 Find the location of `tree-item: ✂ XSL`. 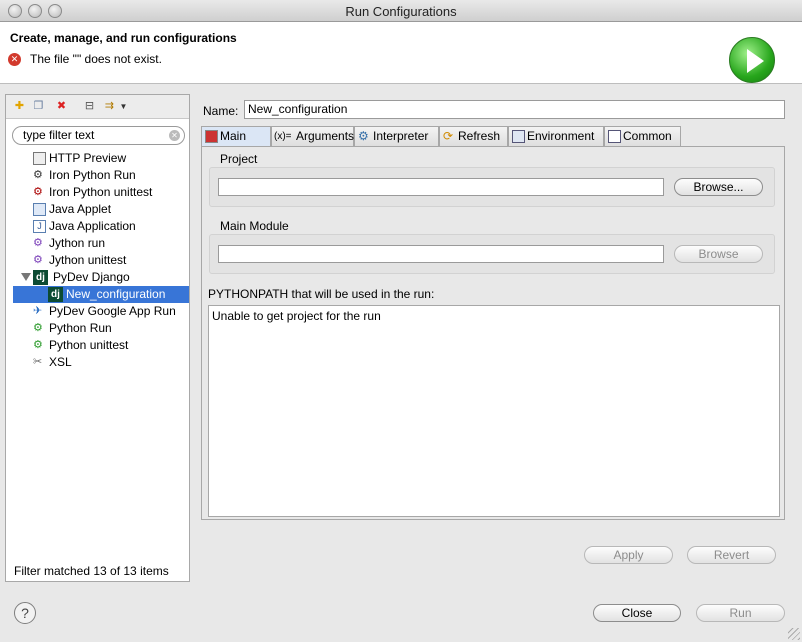

tree-item: ✂ XSL is located at coordinates (97, 362).